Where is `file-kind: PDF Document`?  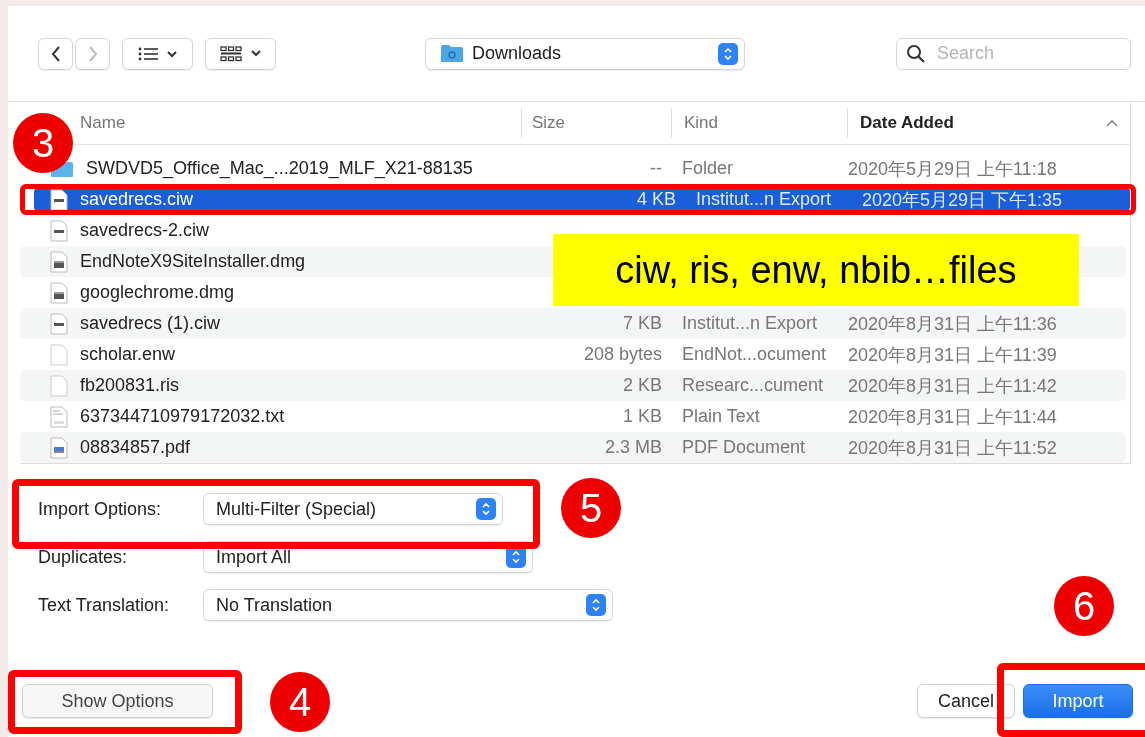
file-kind: PDF Document is located at coordinates (744, 447).